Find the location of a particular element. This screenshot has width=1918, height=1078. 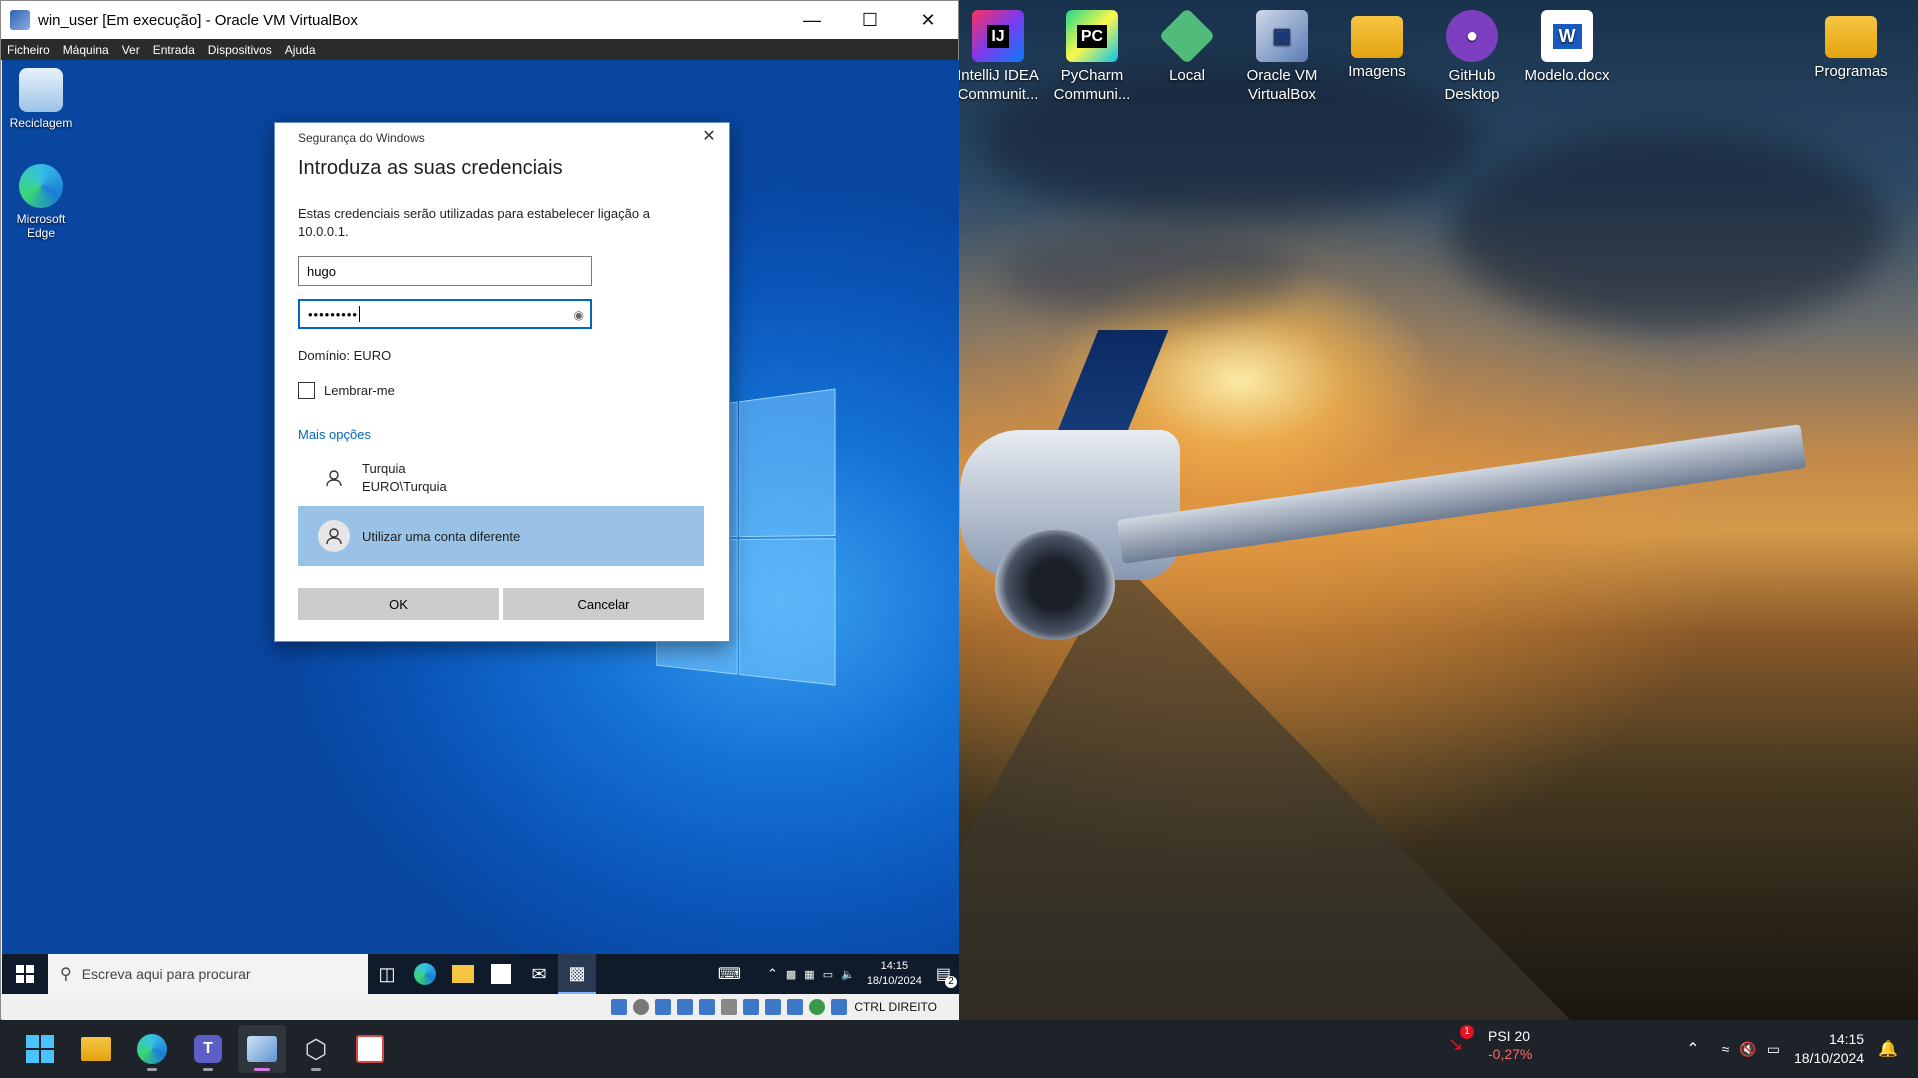

remote-desktop-icon is located at coordinates (262, 1049).